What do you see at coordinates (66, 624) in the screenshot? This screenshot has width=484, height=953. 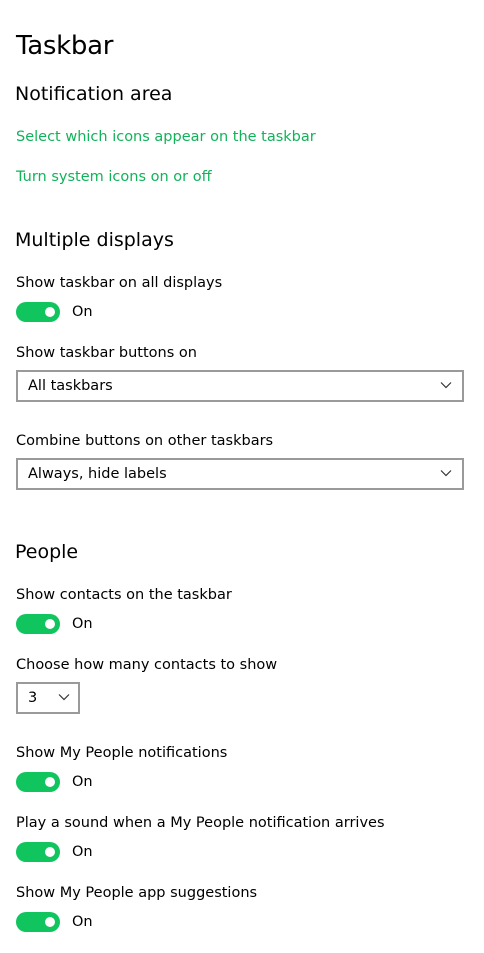 I see `show-contacts-toggle: On` at bounding box center [66, 624].